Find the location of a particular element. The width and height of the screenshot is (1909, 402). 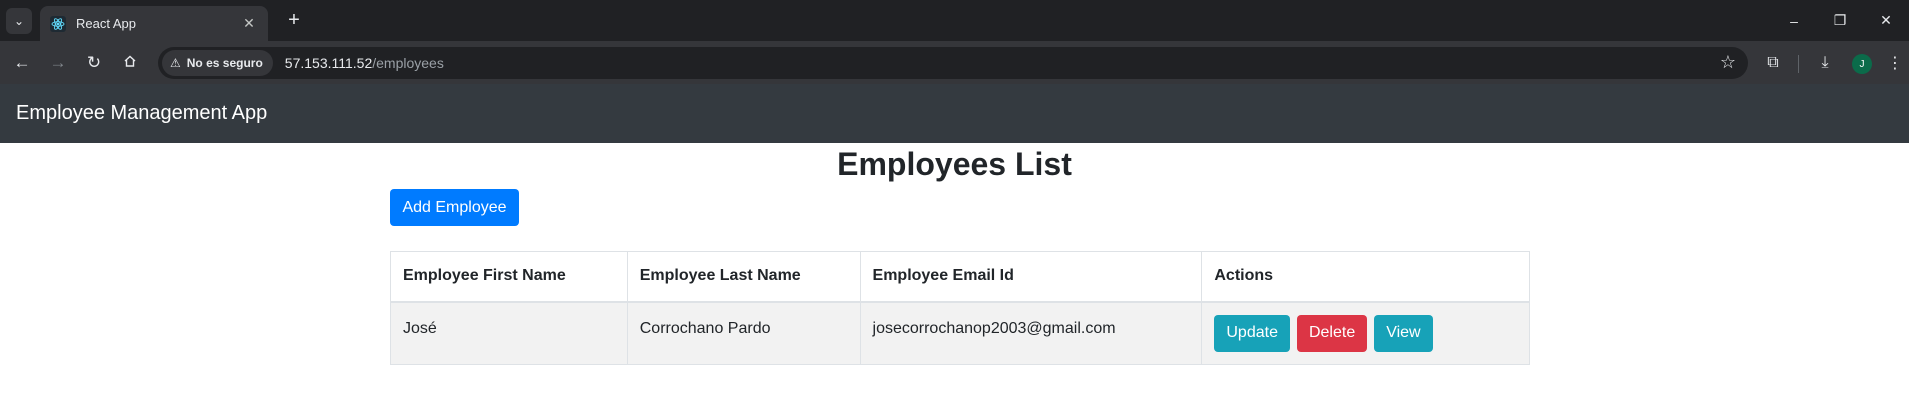

update-button: Update is located at coordinates (1252, 333).